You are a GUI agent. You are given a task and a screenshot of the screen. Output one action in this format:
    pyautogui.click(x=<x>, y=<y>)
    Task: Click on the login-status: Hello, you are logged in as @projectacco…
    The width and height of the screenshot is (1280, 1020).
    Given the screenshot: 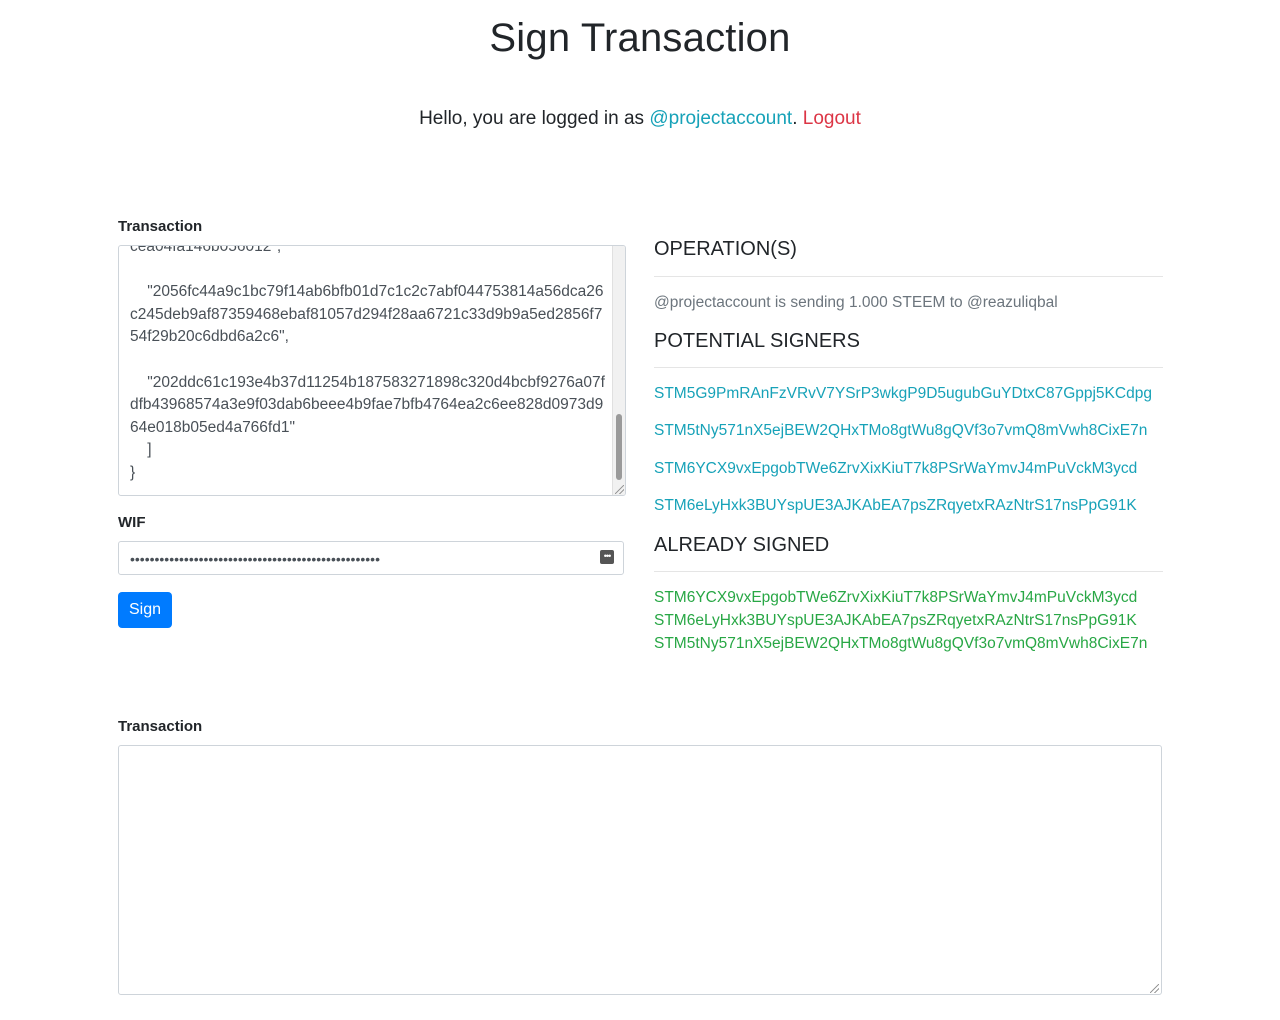 What is the action you would take?
    pyautogui.click(x=640, y=119)
    